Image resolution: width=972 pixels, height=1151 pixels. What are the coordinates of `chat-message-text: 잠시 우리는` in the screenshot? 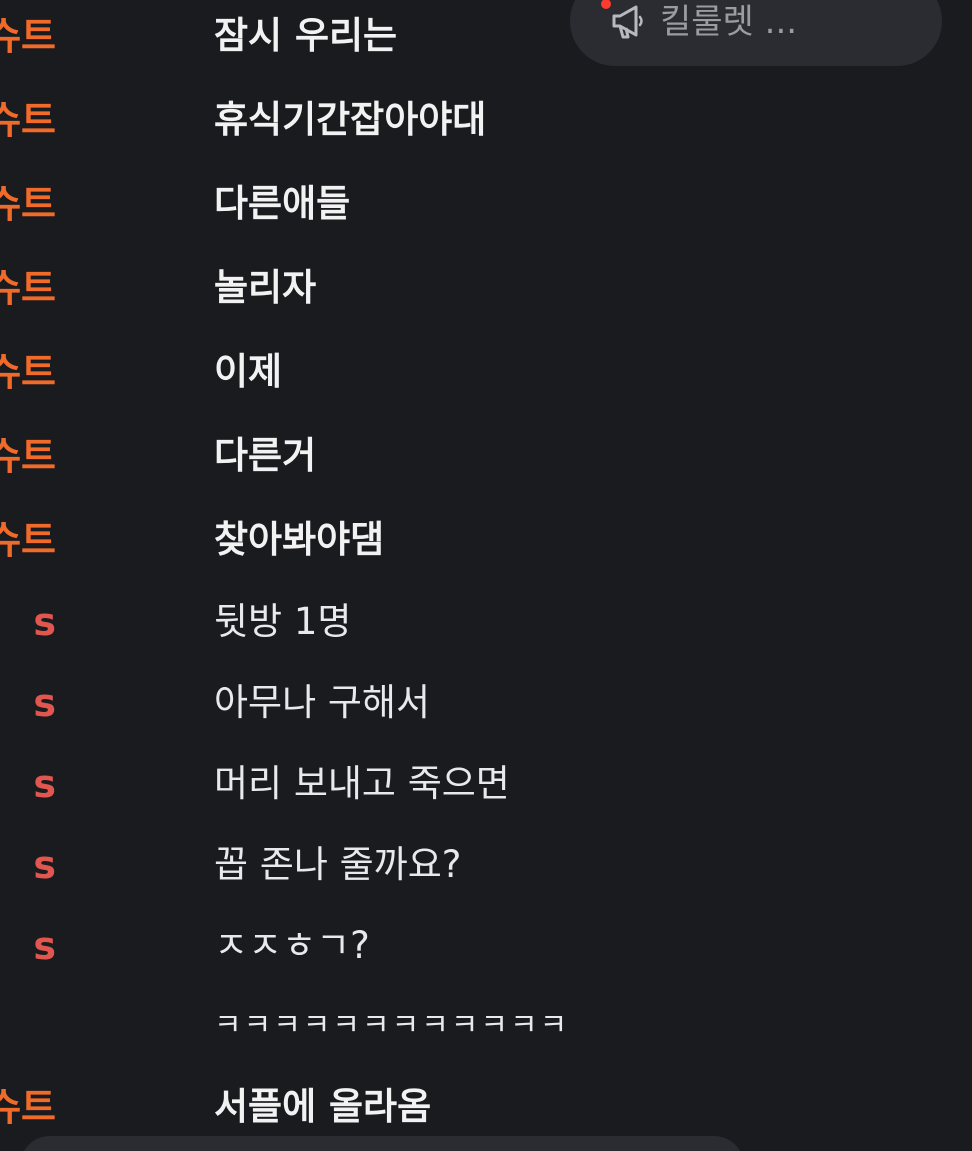 It's located at (306, 35).